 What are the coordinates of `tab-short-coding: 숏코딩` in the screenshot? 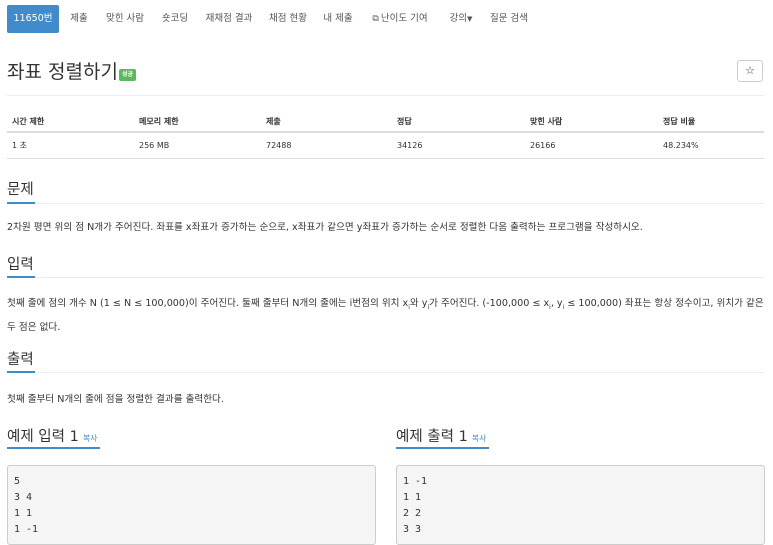 It's located at (175, 19).